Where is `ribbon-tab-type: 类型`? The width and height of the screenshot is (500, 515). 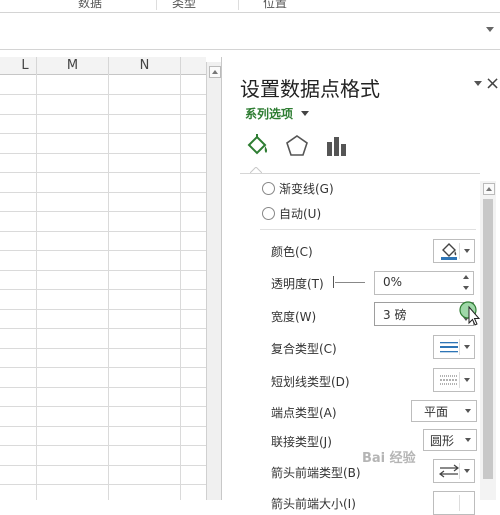
ribbon-tab-type: 类型 is located at coordinates (184, 5).